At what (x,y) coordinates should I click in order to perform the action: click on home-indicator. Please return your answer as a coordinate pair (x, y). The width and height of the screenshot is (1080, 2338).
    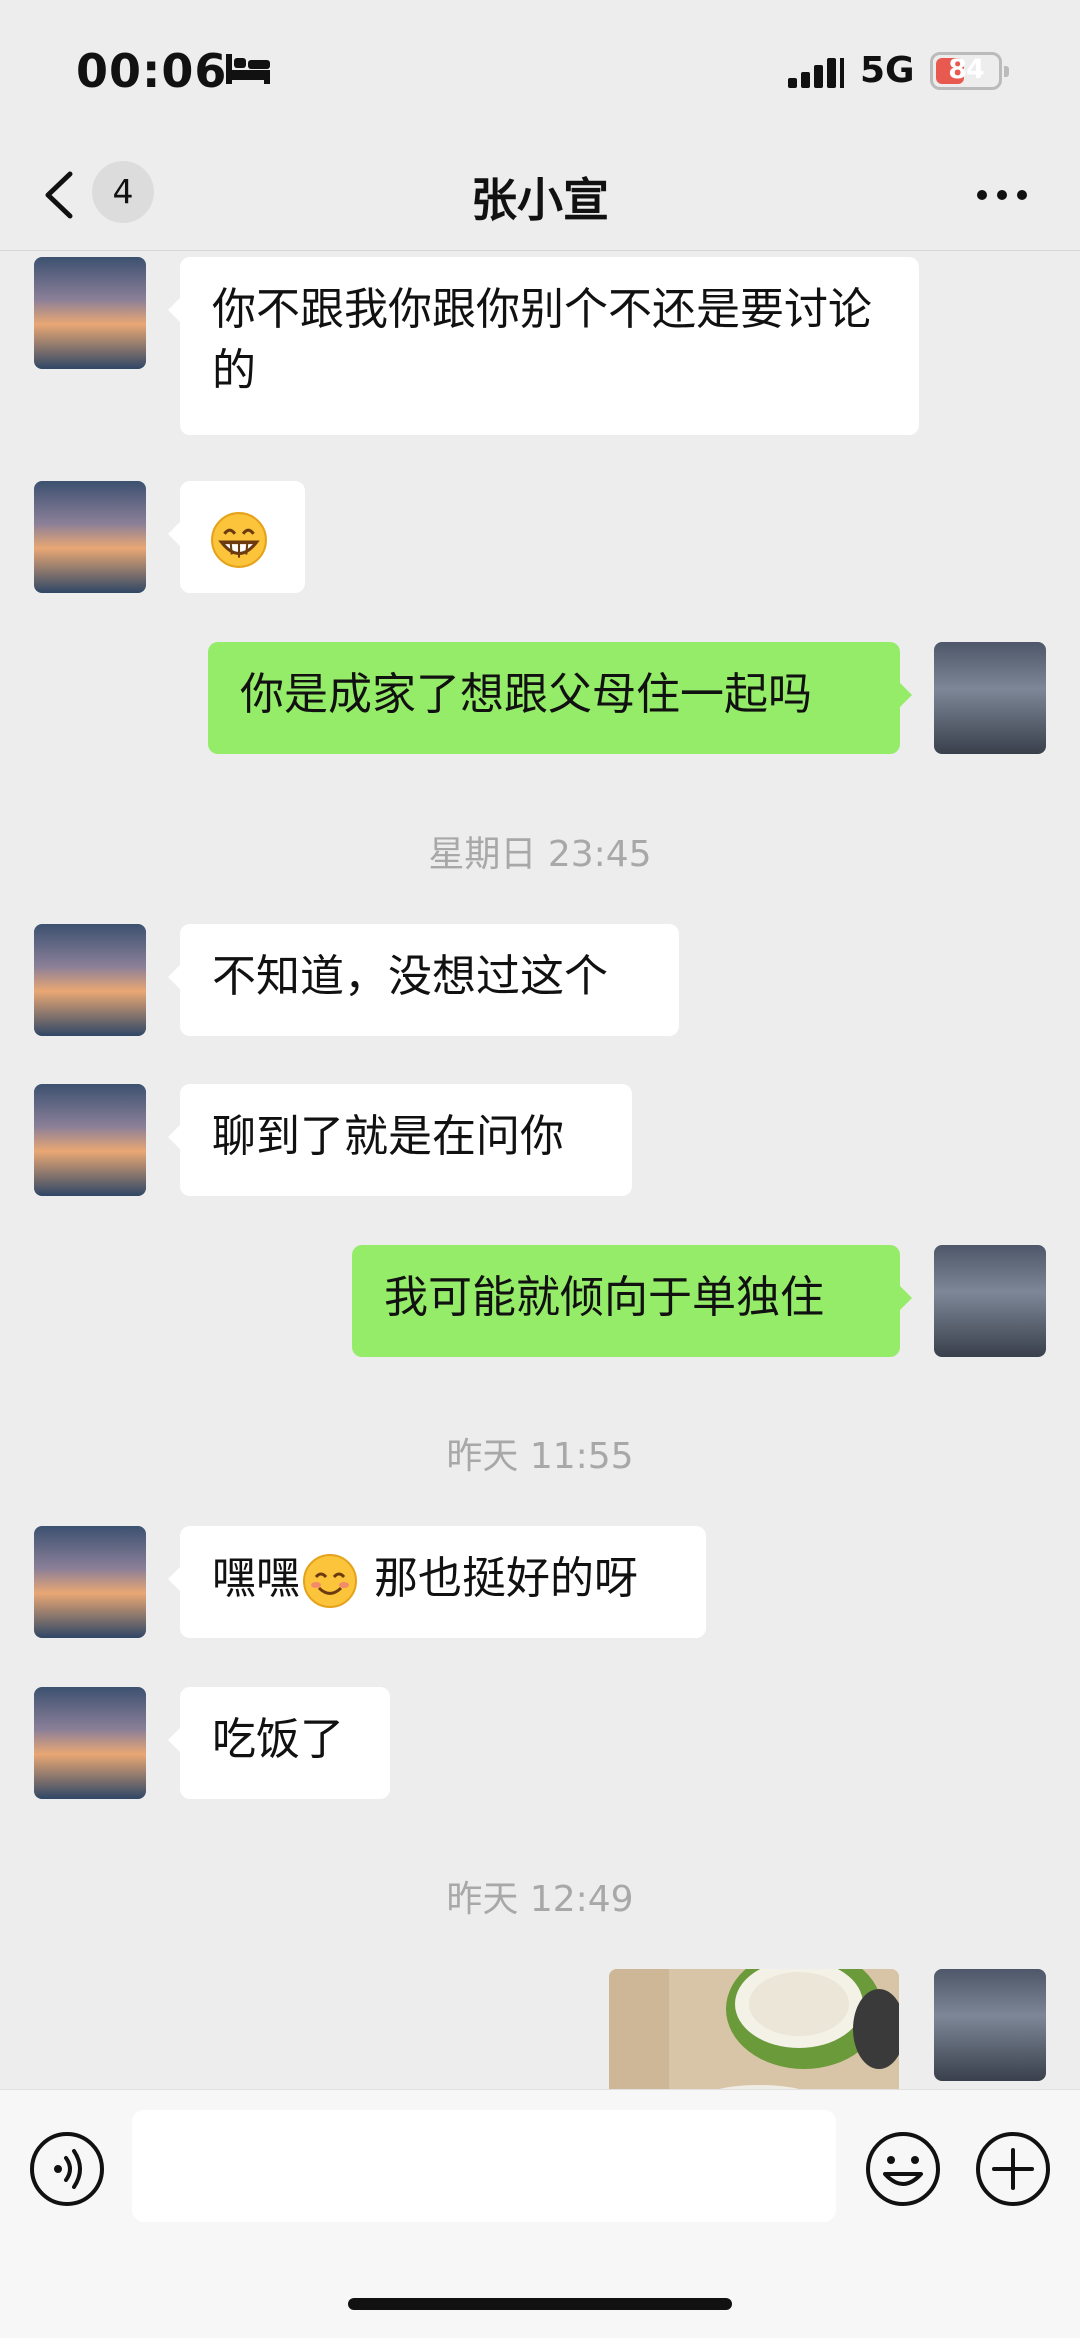
    Looking at the image, I should click on (540, 2304).